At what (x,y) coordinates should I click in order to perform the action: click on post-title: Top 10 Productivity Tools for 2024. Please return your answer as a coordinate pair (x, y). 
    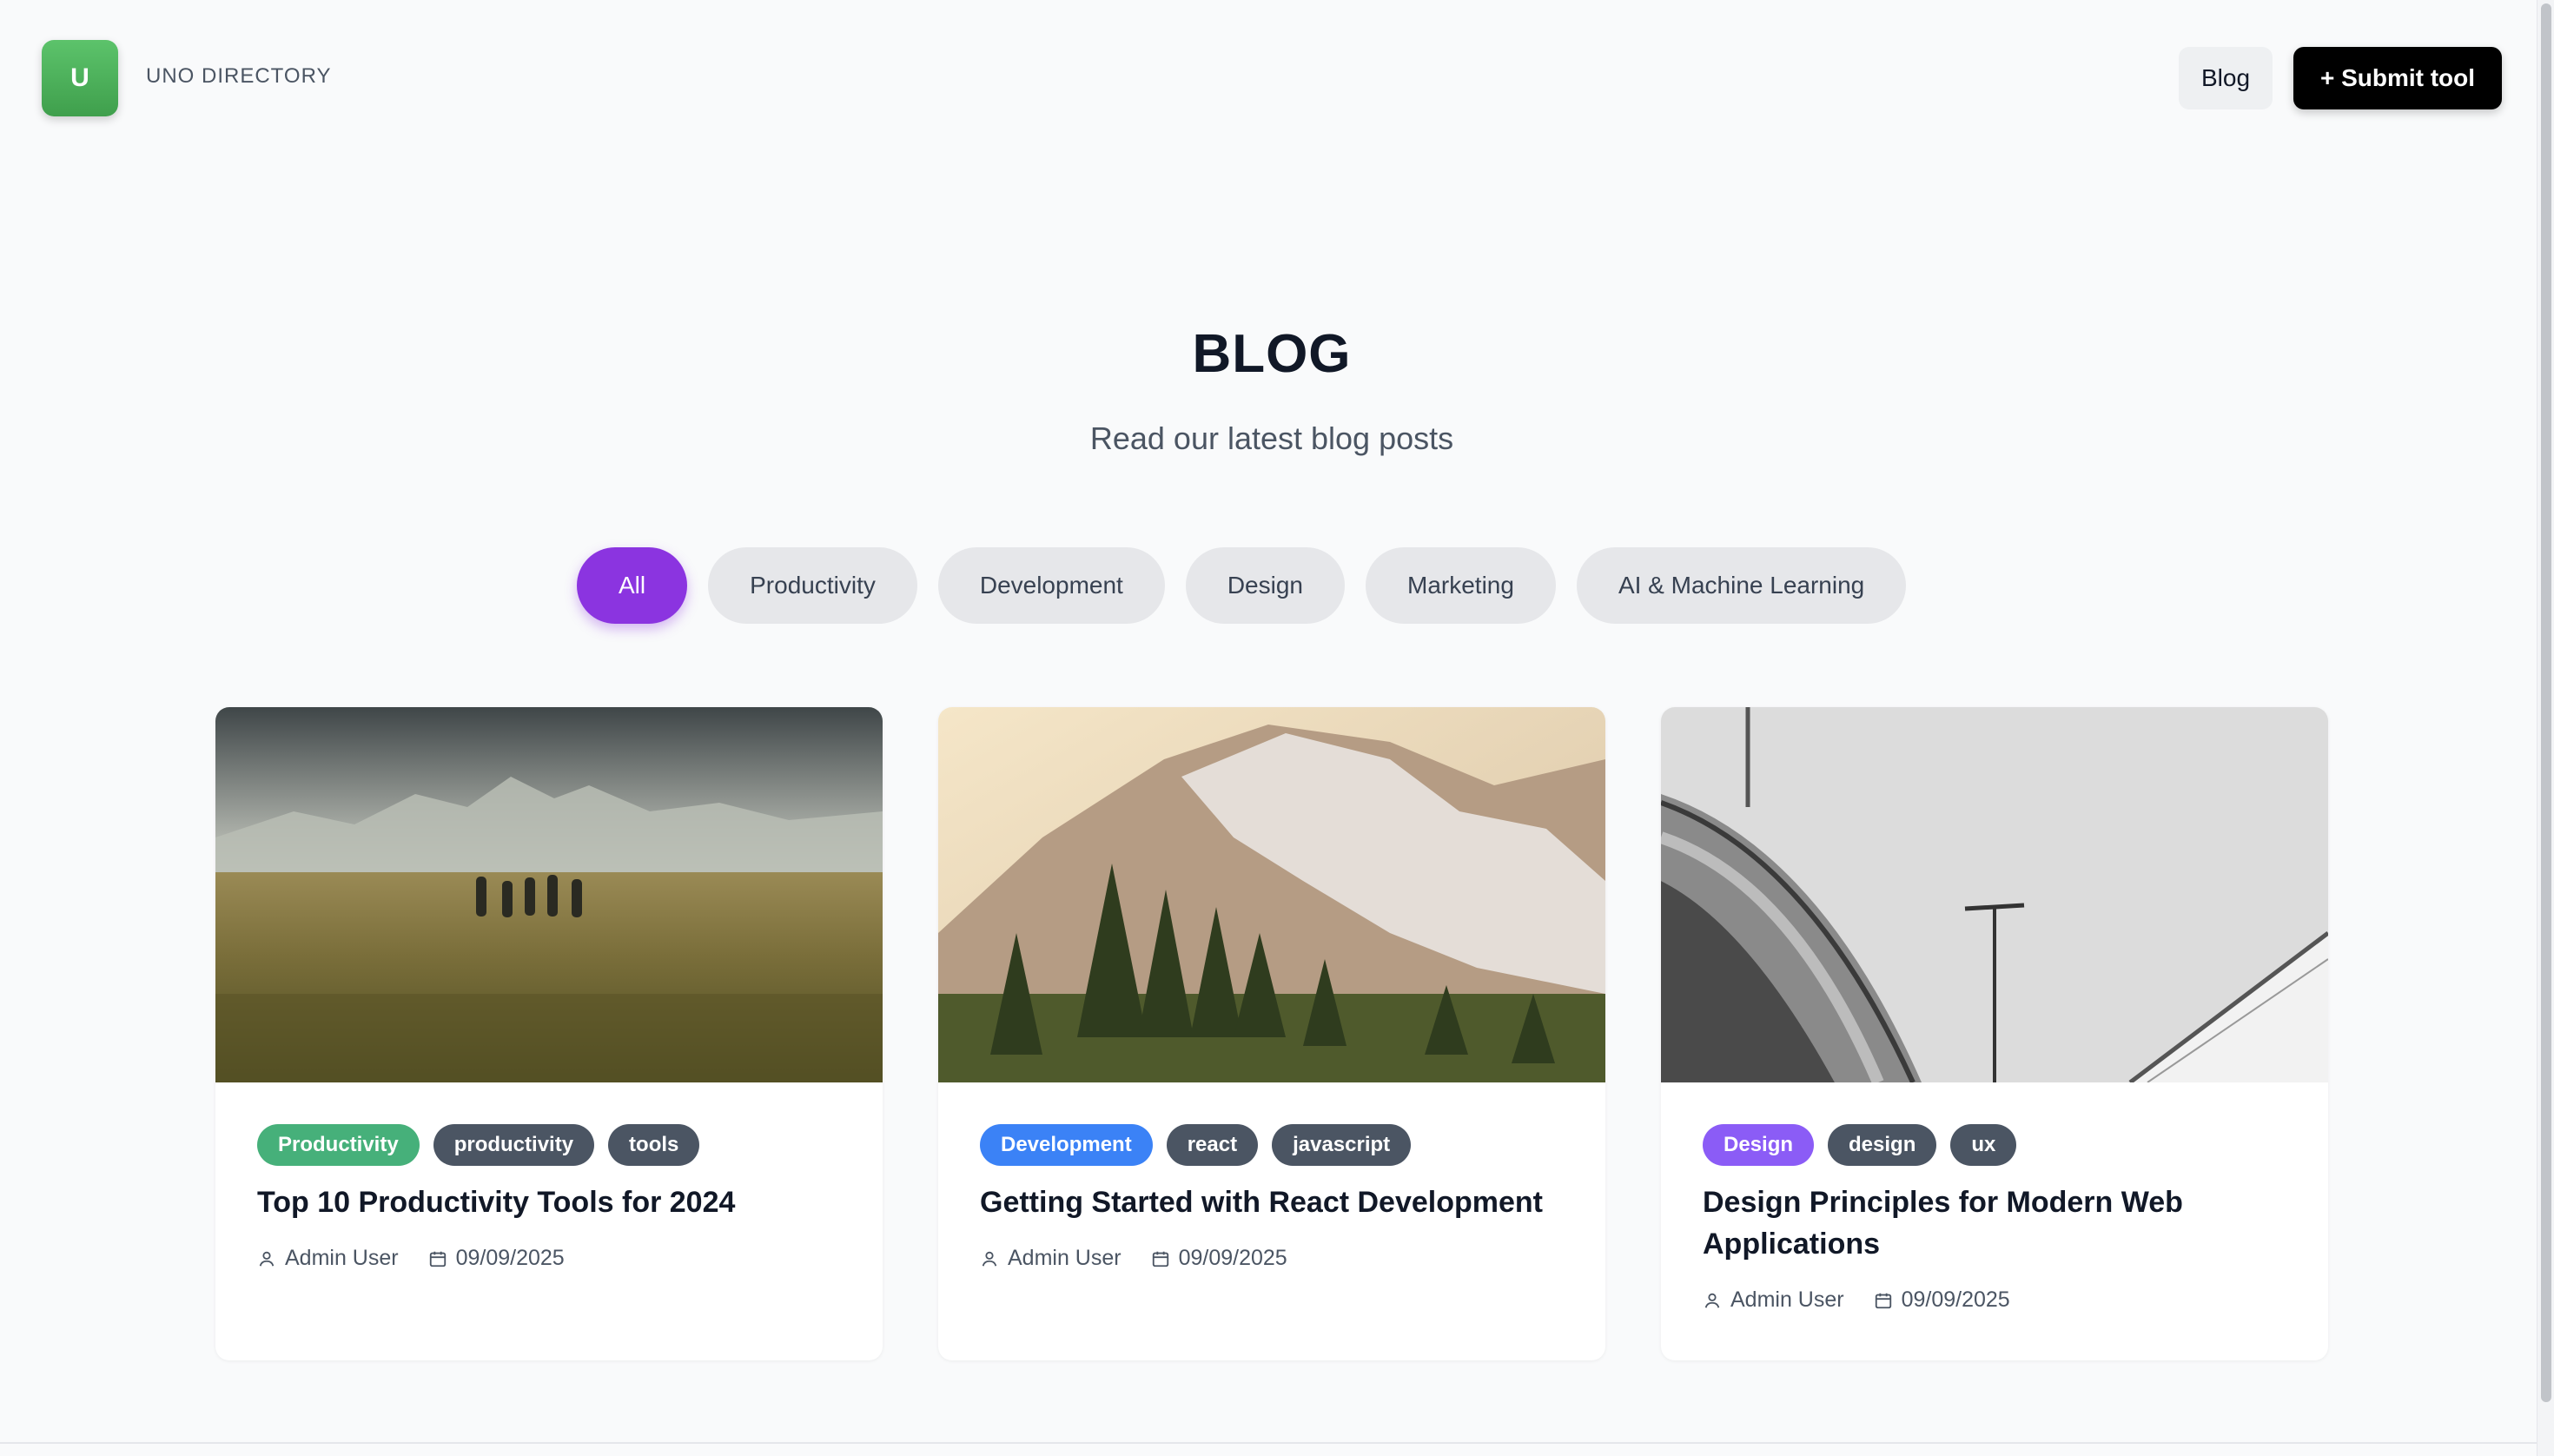
    Looking at the image, I should click on (552, 1202).